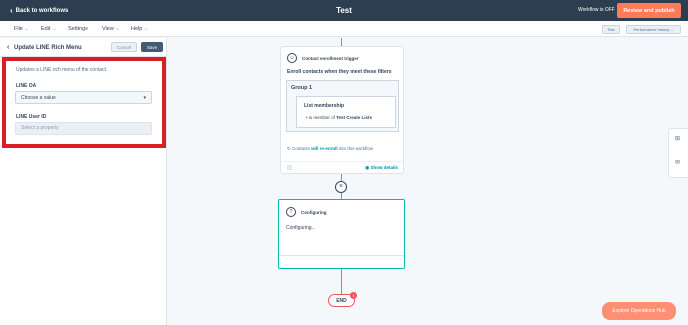  Describe the element at coordinates (21, 29) in the screenshot. I see `menu-file: File ⌵` at that location.